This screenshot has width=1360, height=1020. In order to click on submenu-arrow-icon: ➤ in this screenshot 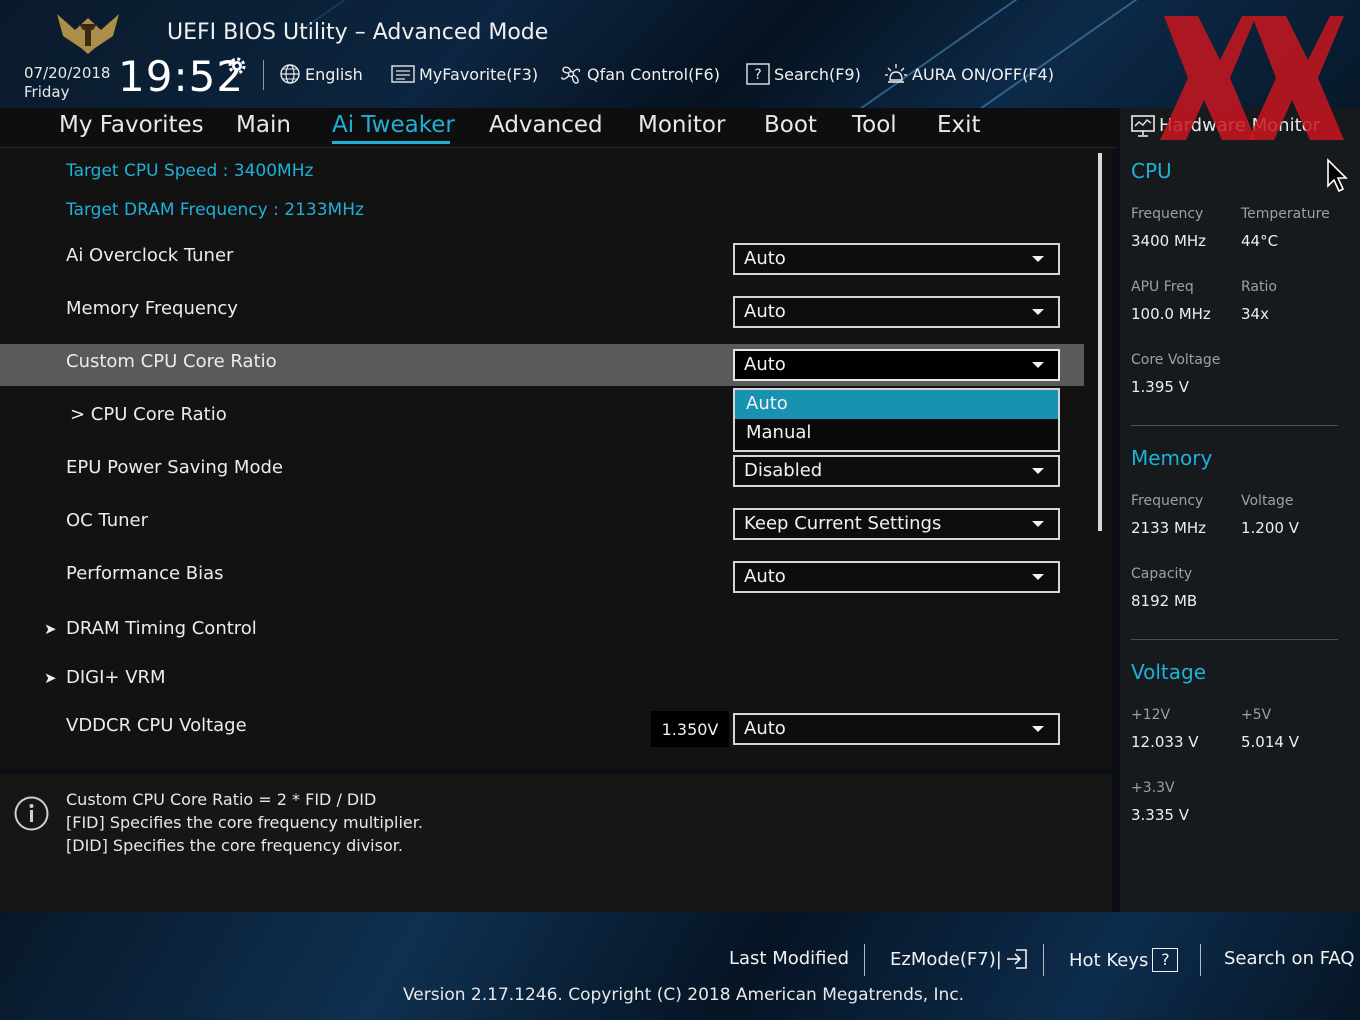, I will do `click(50, 629)`.